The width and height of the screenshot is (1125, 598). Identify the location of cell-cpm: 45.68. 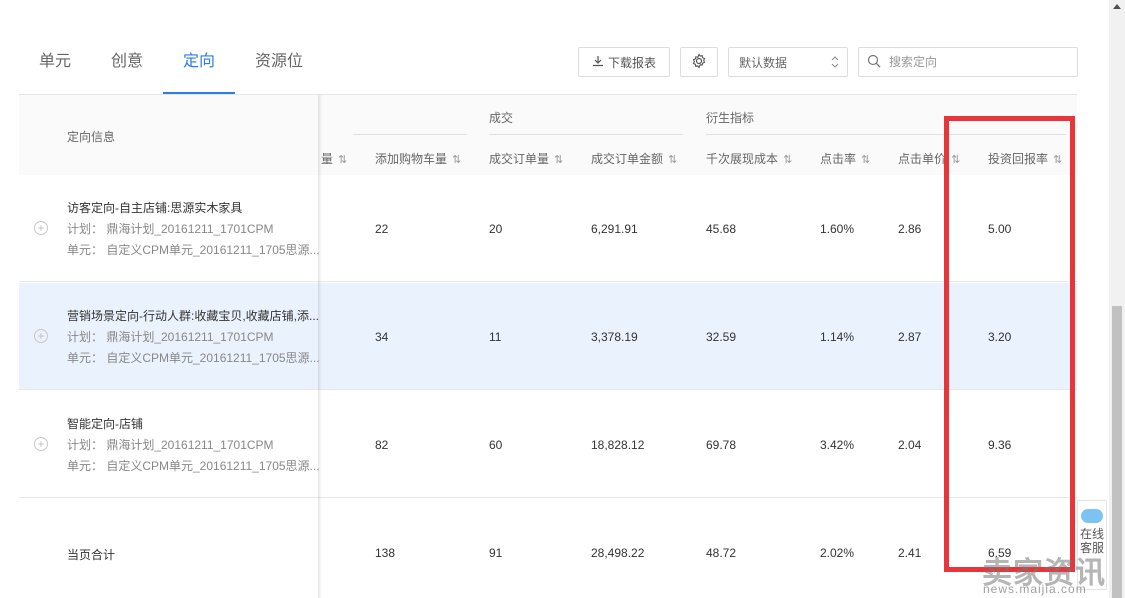
(721, 229).